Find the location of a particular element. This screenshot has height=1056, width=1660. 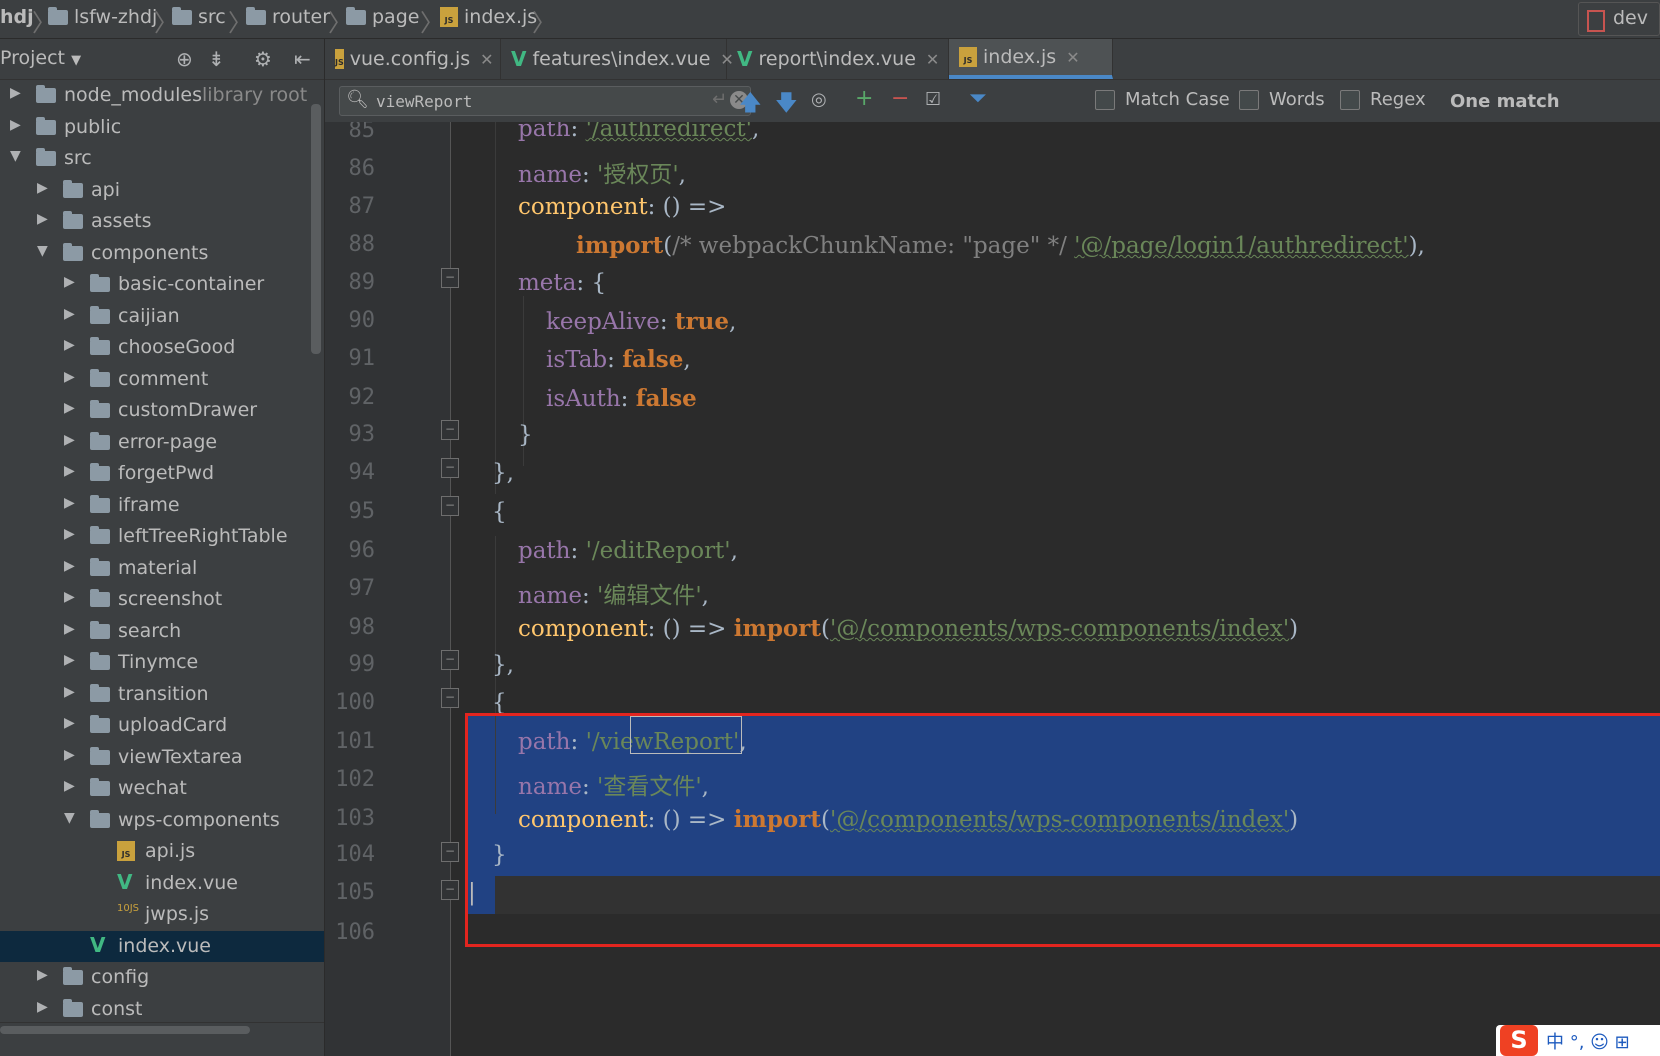

tree-item: ▶ uploadCard is located at coordinates (162, 725).